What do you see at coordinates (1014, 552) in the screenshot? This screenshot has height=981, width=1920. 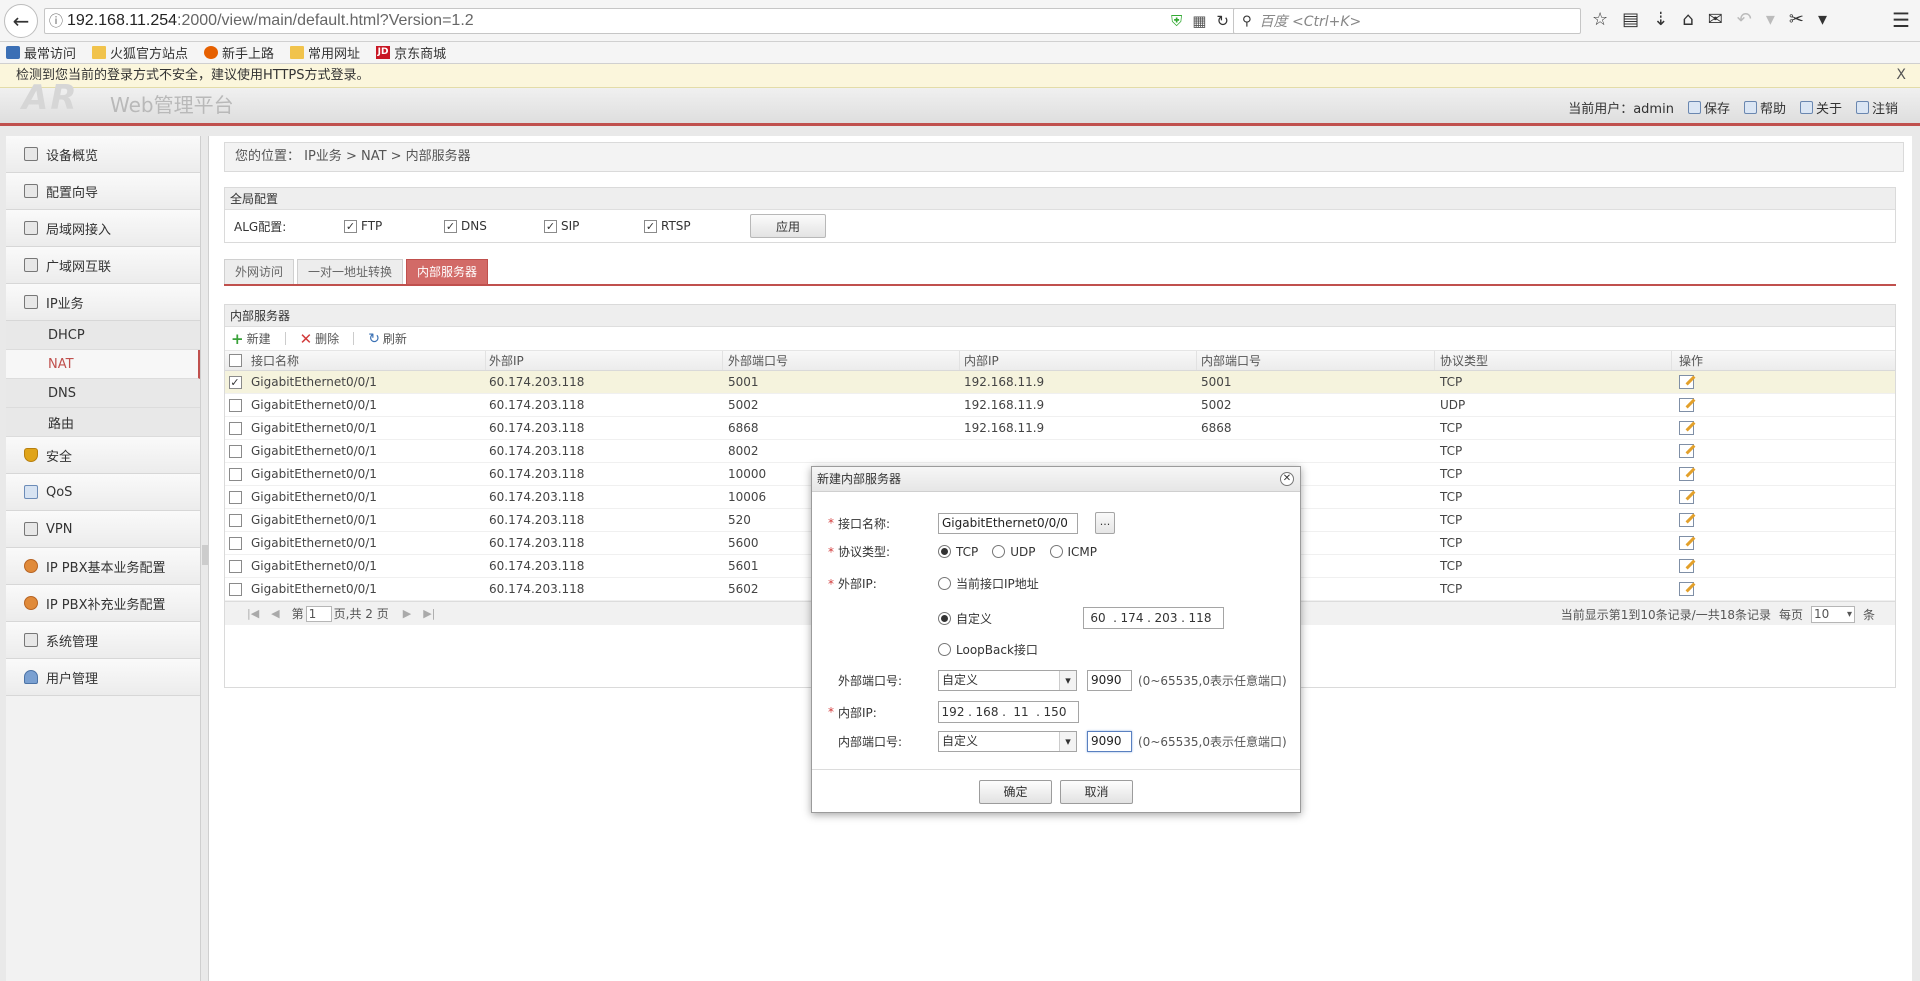 I see `proto-udp-radio: UDP` at bounding box center [1014, 552].